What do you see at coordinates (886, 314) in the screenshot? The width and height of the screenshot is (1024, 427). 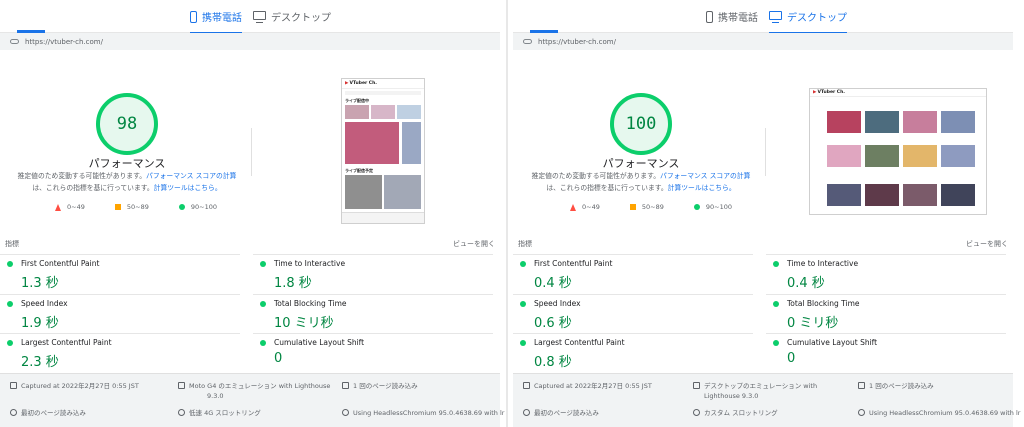 I see `metric-total-blocking-time: Total Blocking Time 0 ミリ秒` at bounding box center [886, 314].